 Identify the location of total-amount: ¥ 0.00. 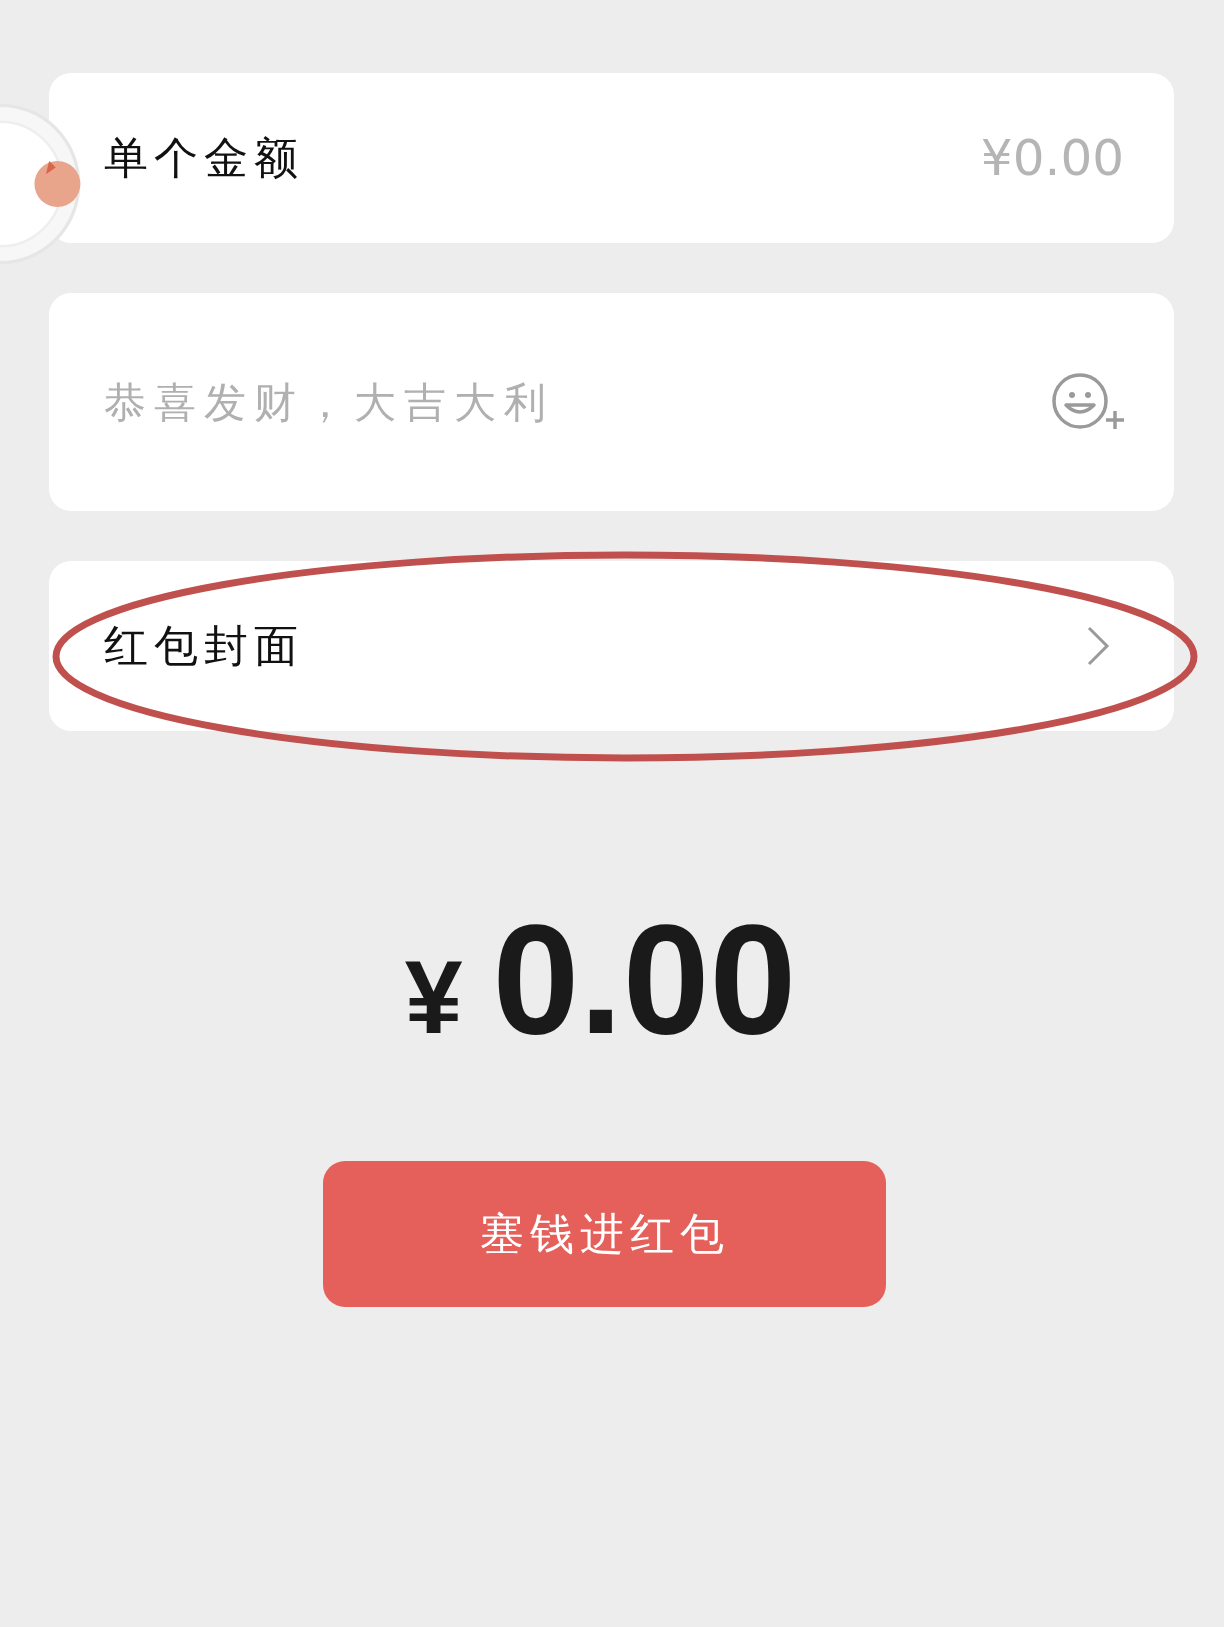
(600, 979).